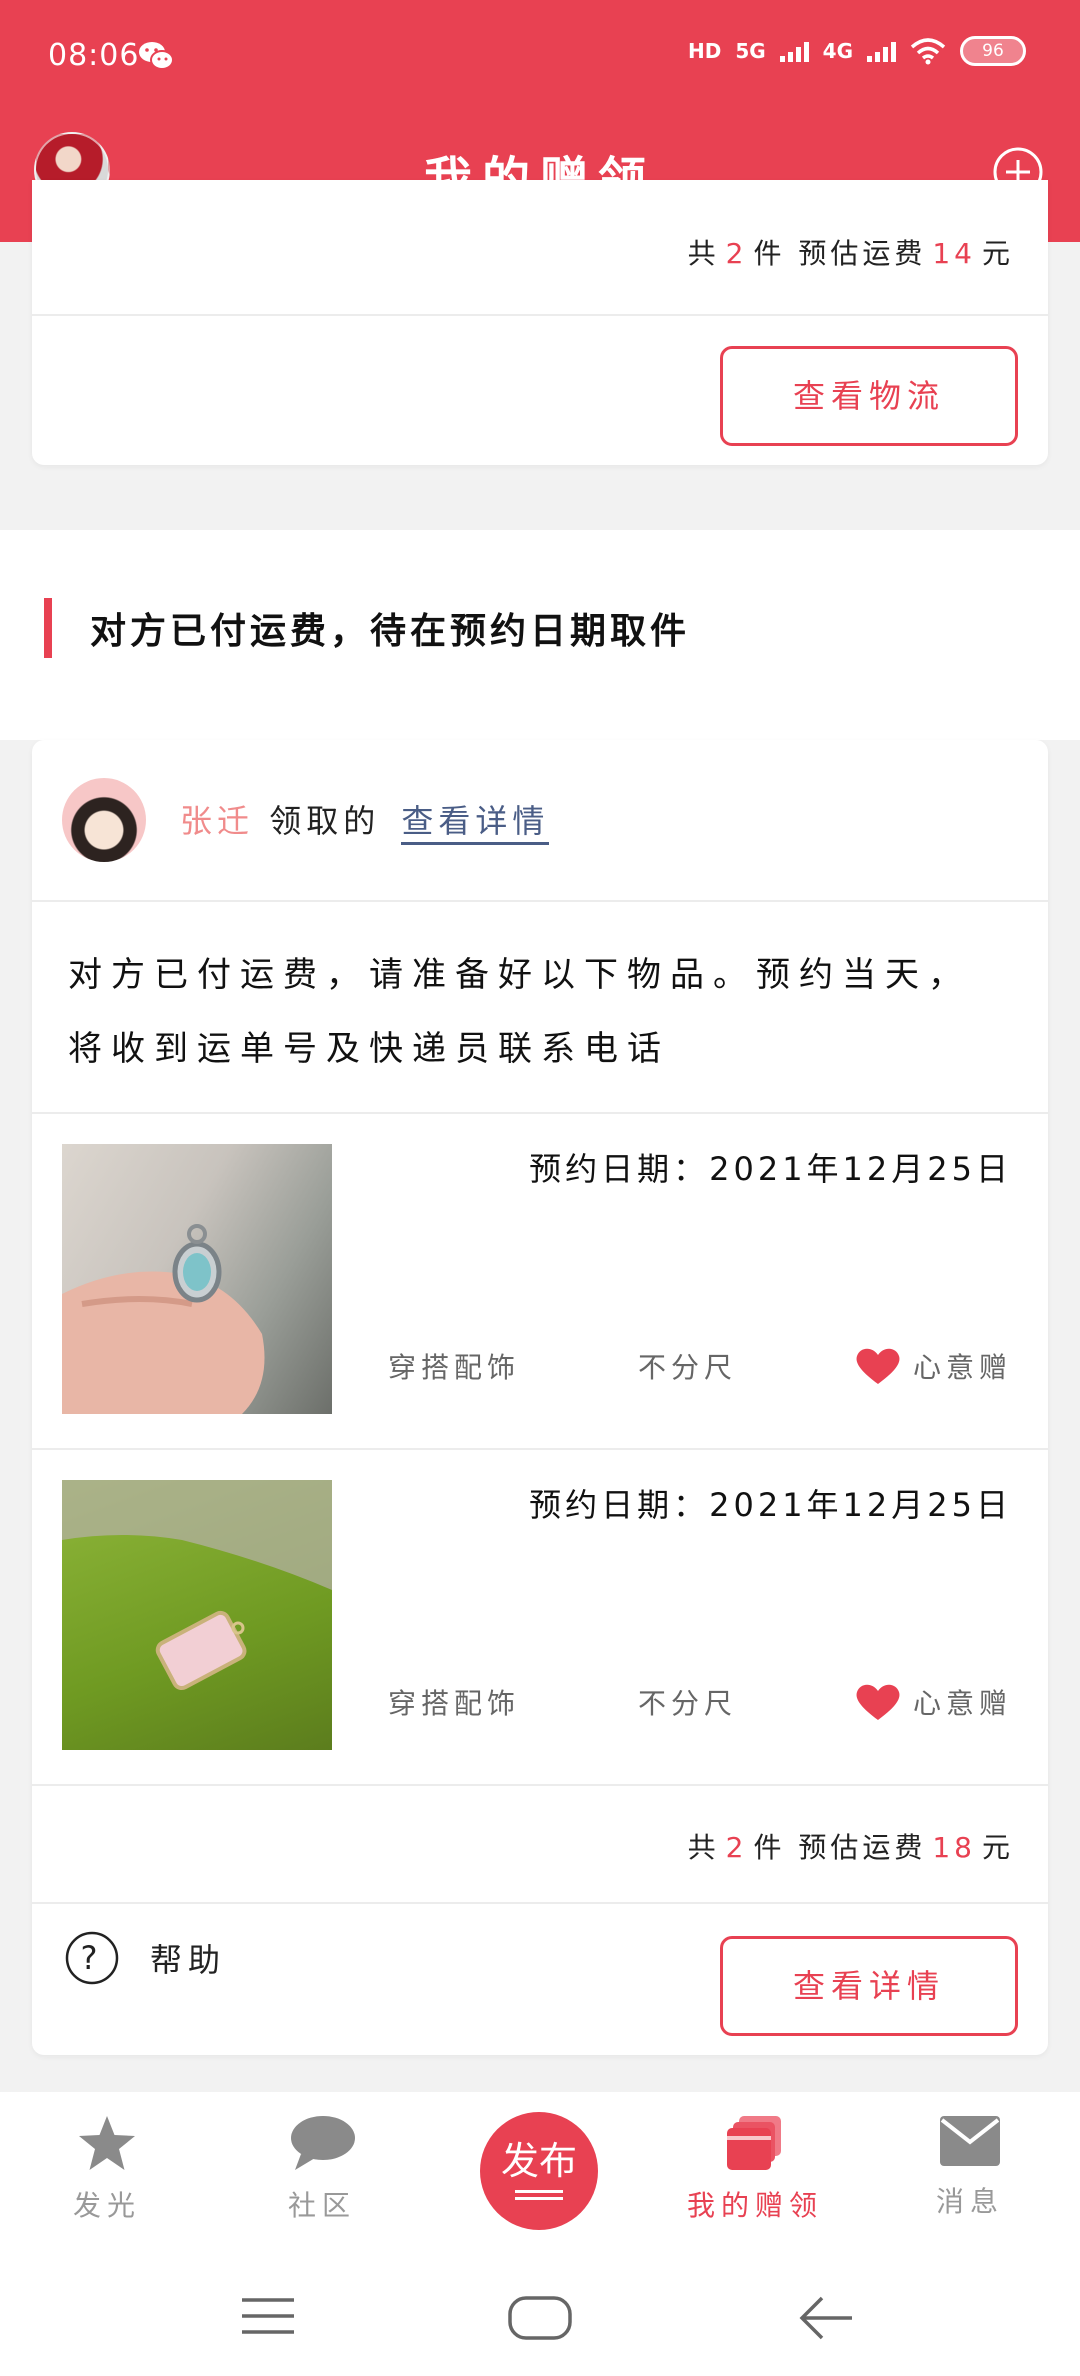 The width and height of the screenshot is (1080, 2376). What do you see at coordinates (325, 821) in the screenshot?
I see `giver-action: 领取的` at bounding box center [325, 821].